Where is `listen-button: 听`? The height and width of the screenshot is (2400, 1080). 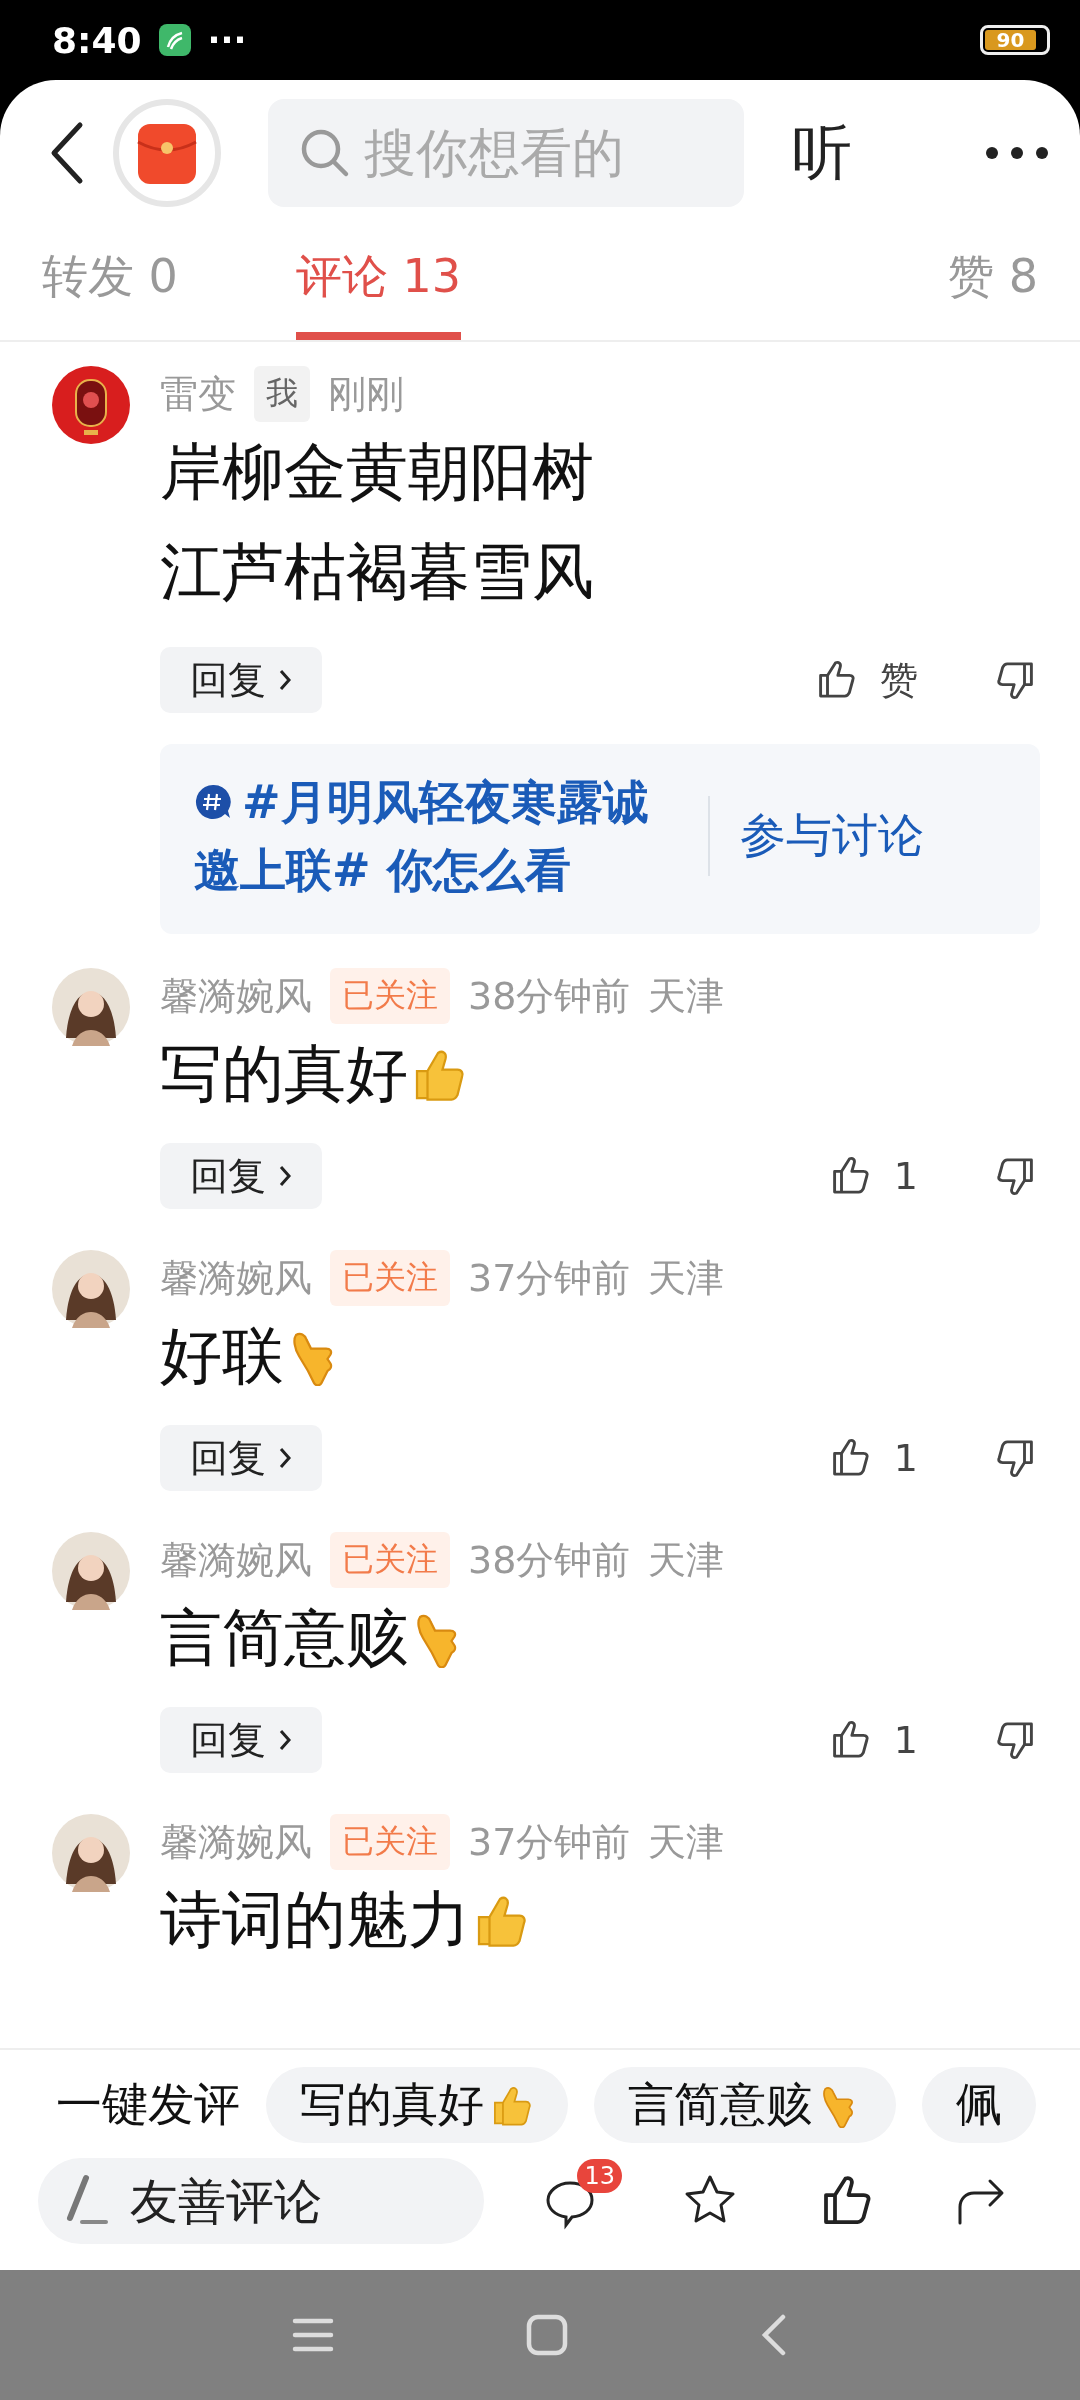 listen-button: 听 is located at coordinates (822, 153).